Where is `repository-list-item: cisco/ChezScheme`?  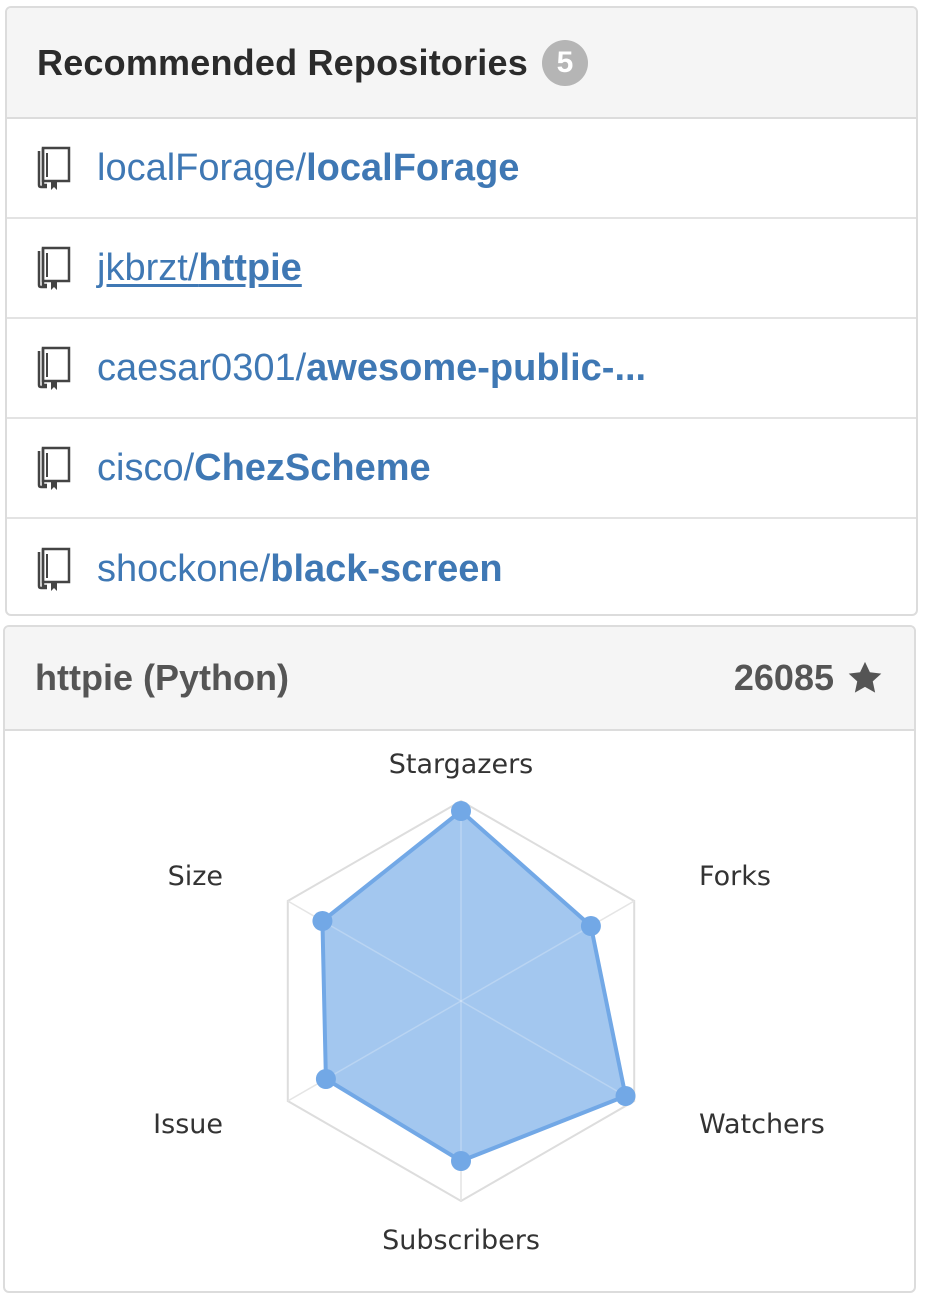
repository-list-item: cisco/ChezScheme is located at coordinates (461, 469).